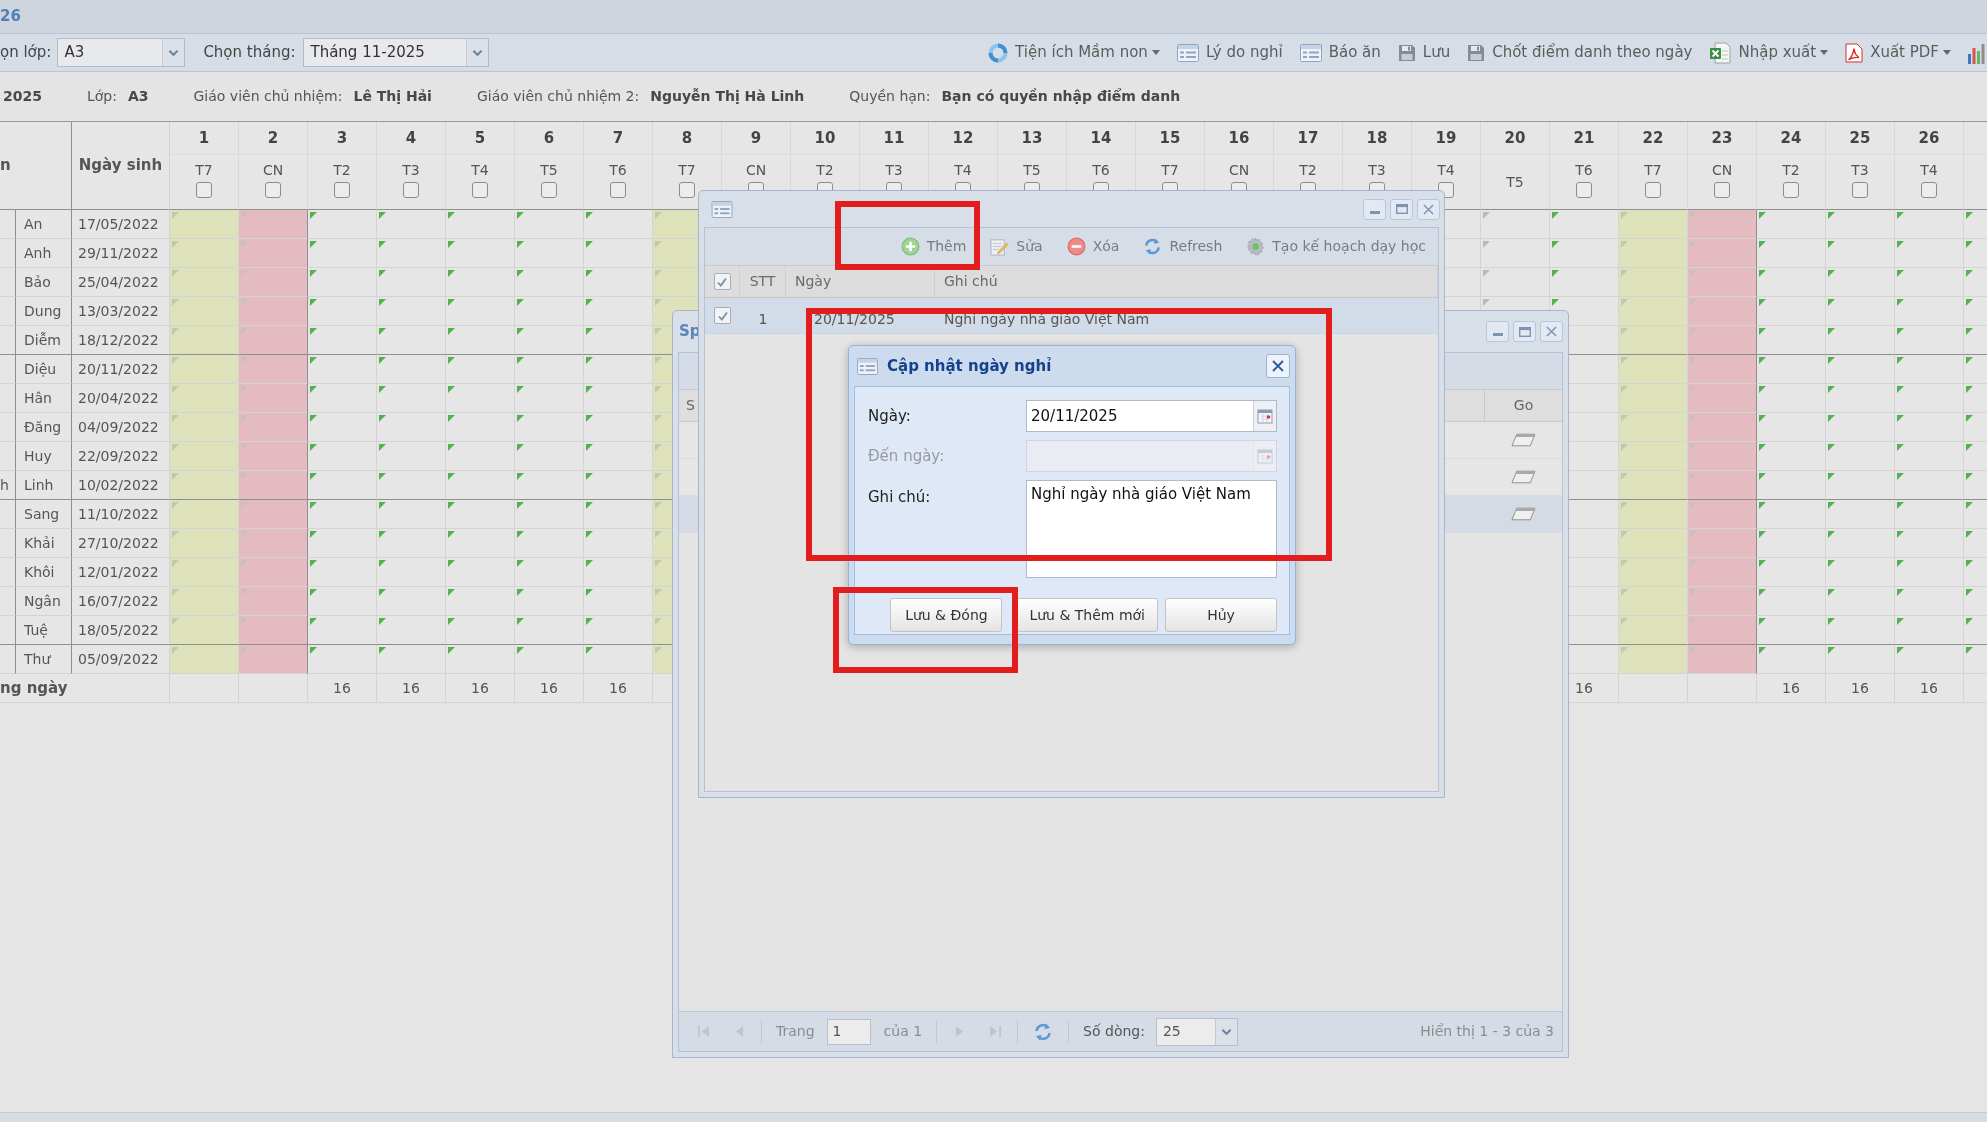 This screenshot has height=1122, width=1987. What do you see at coordinates (1196, 1031) in the screenshot?
I see `page-size-select: 25` at bounding box center [1196, 1031].